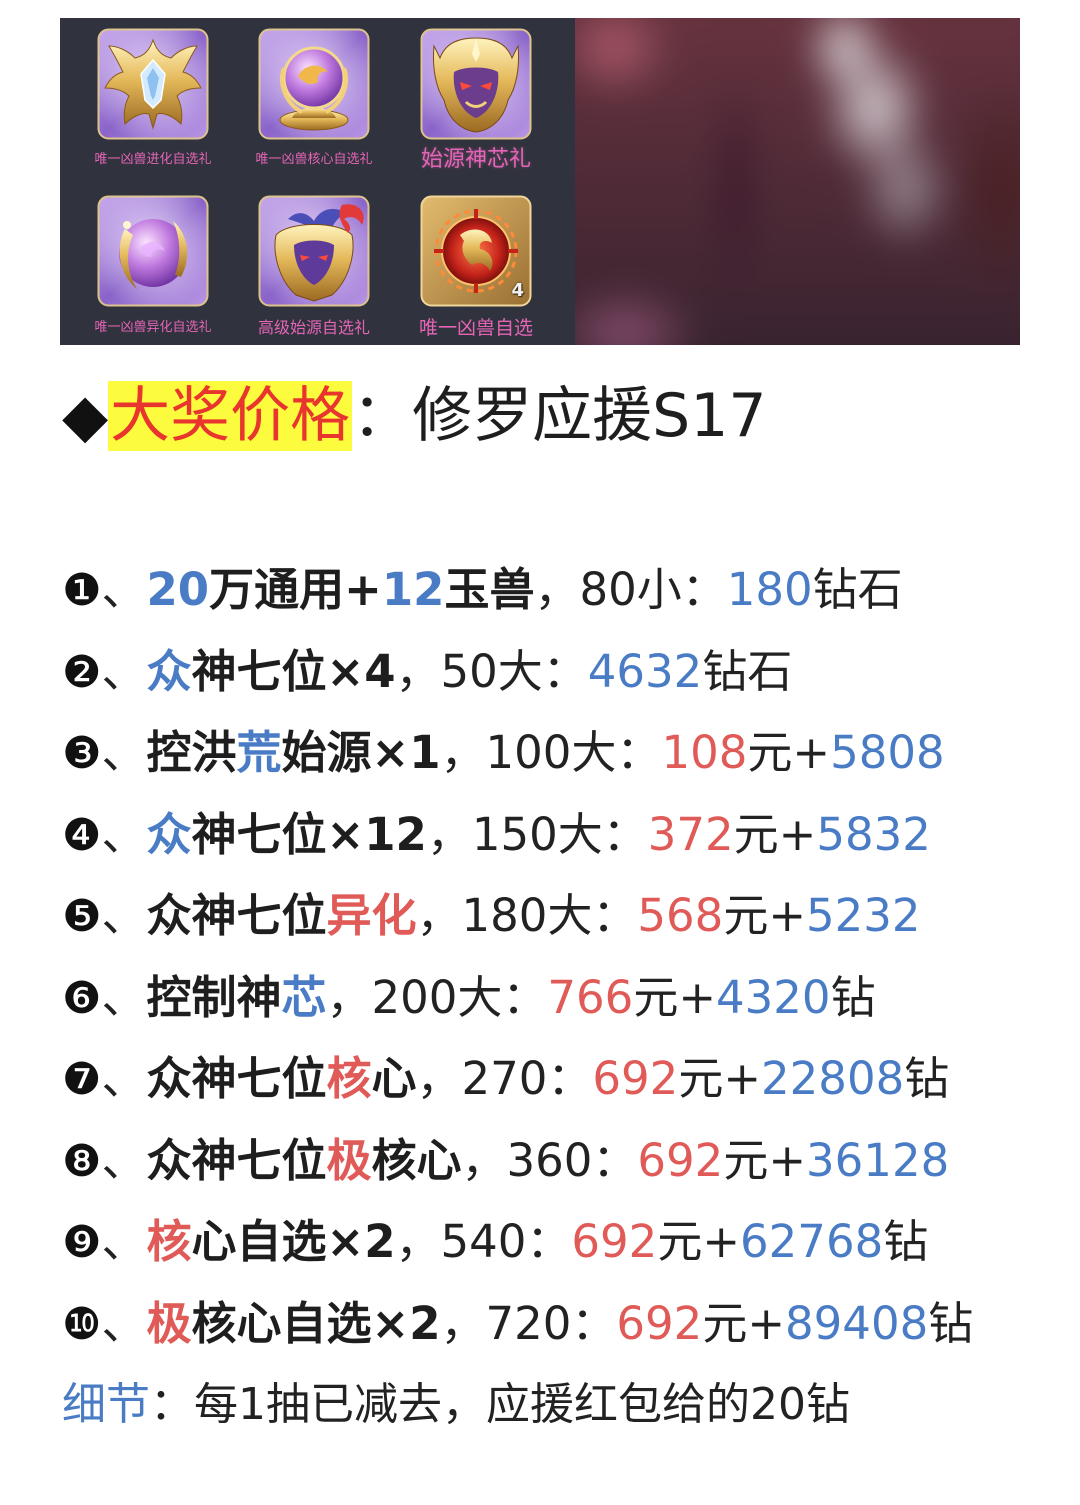  I want to click on prize-name: 极核心自选×2, so click(293, 1323).